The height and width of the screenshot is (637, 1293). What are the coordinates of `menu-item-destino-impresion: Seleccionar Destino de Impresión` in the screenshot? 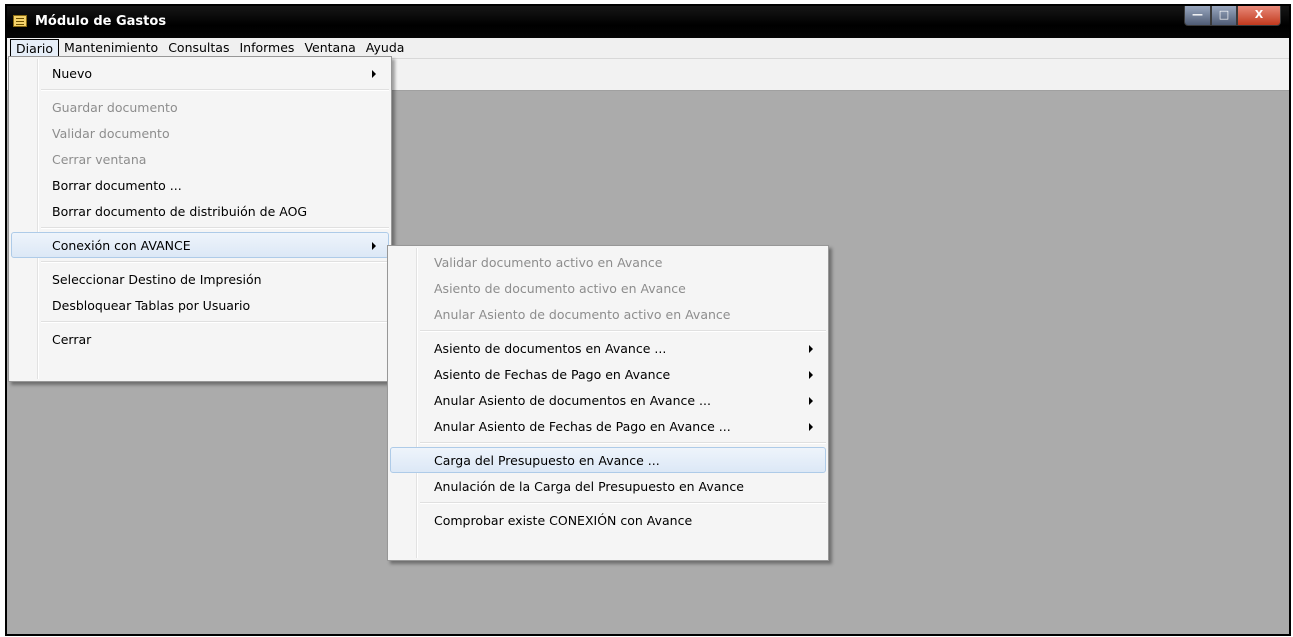 It's located at (200, 279).